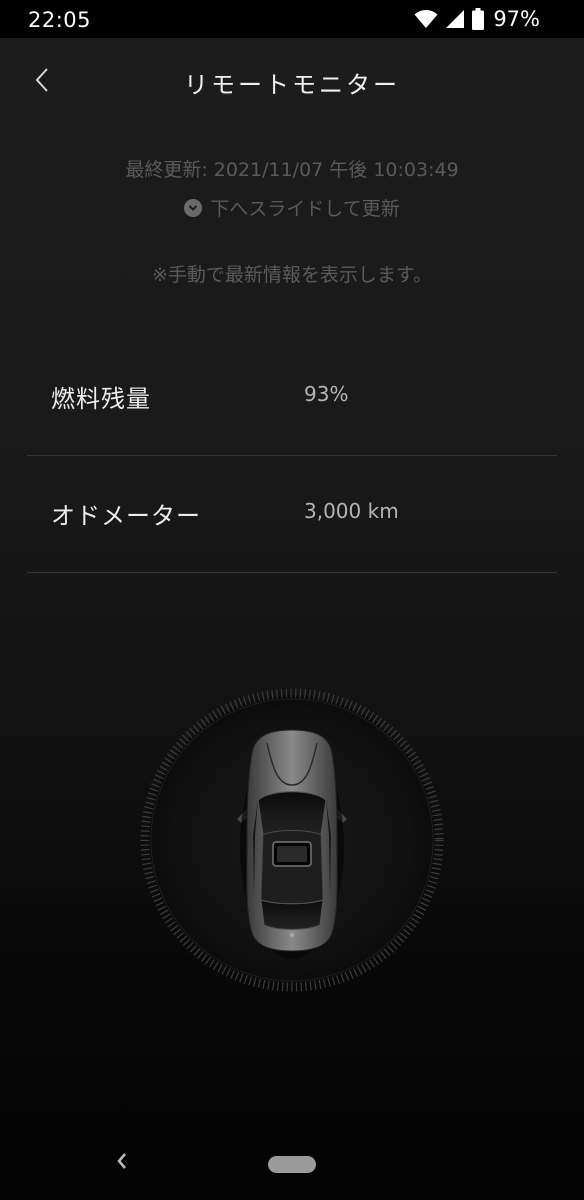  I want to click on car-top-view-icon, so click(292, 840).